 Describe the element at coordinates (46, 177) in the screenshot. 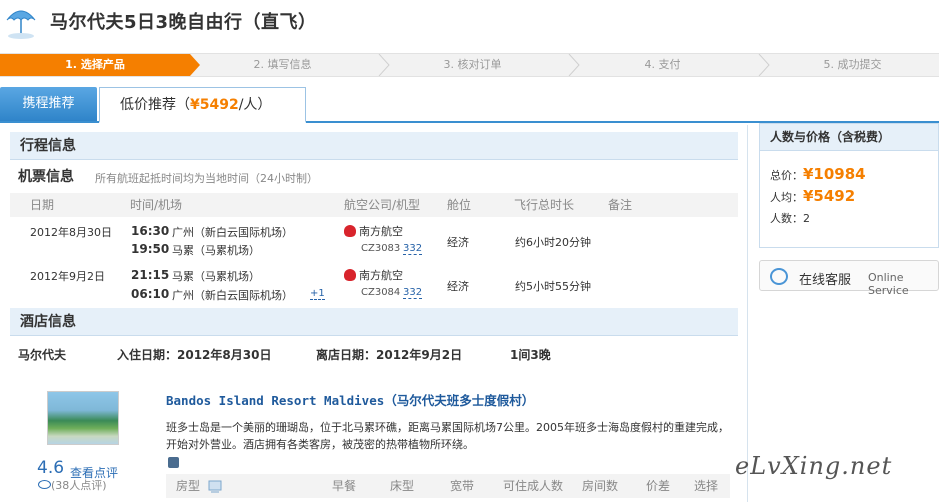

I see `flight-info-title: 机票信息` at that location.